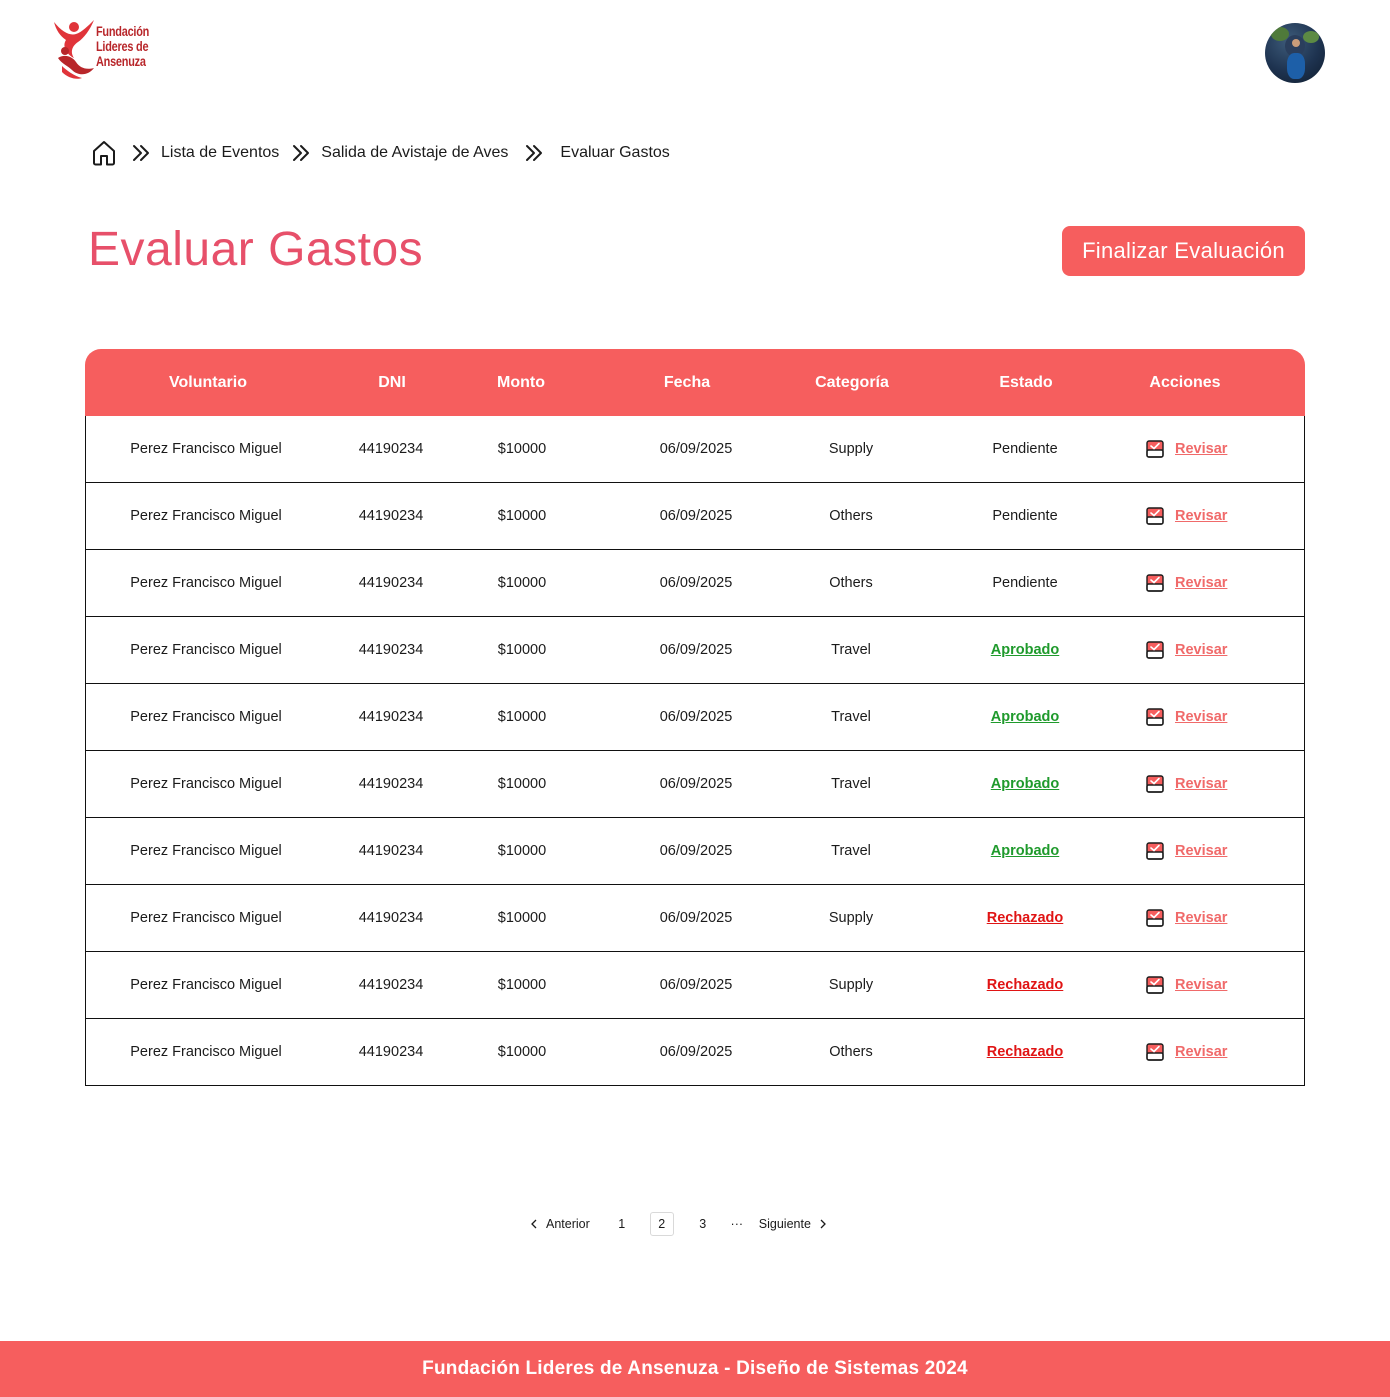 The width and height of the screenshot is (1390, 1397). I want to click on column-header-fecha: Fecha, so click(687, 382).